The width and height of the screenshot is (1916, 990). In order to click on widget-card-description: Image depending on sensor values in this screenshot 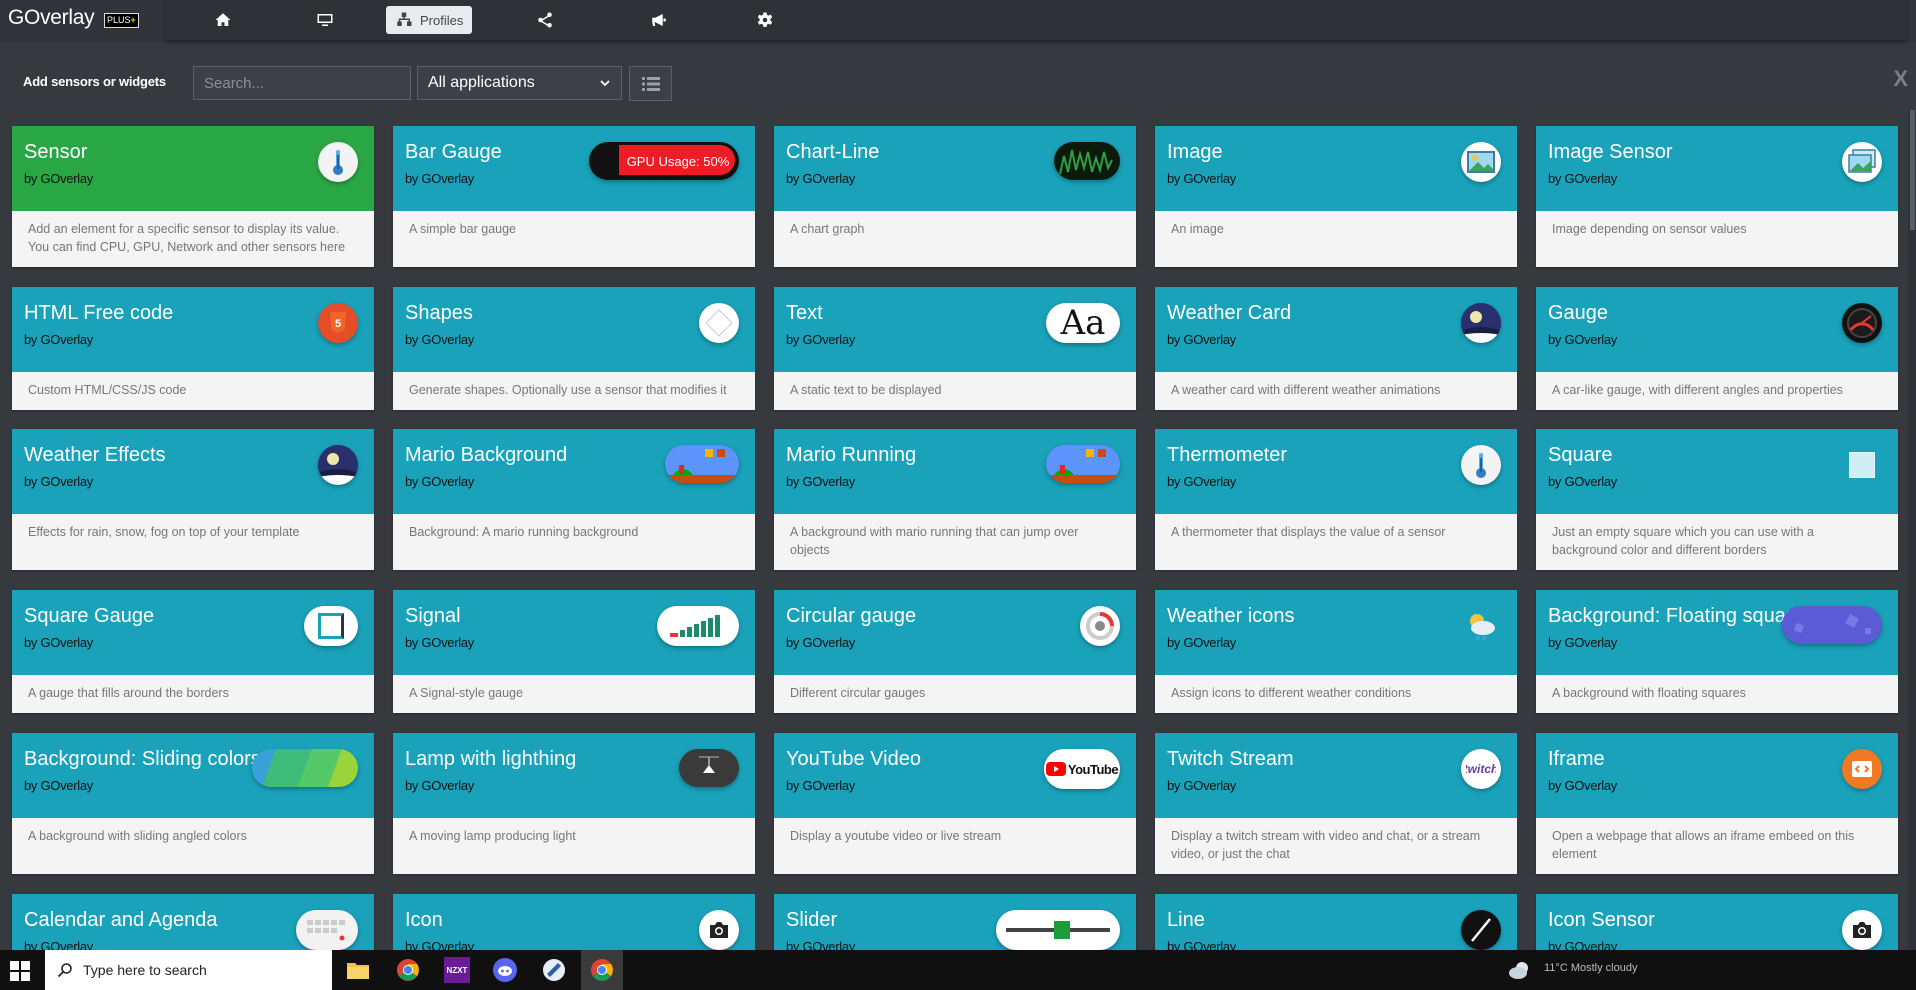, I will do `click(1649, 229)`.